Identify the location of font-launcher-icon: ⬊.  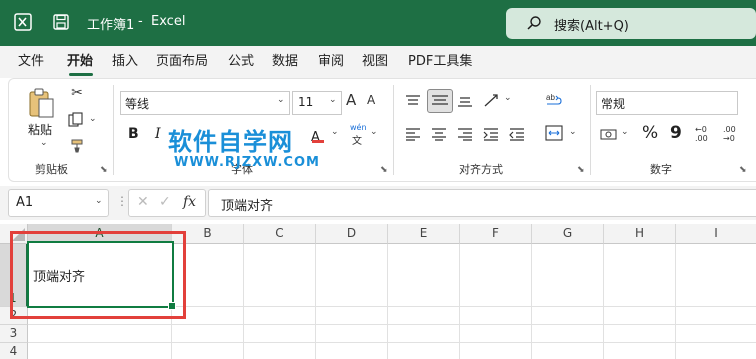
(384, 170).